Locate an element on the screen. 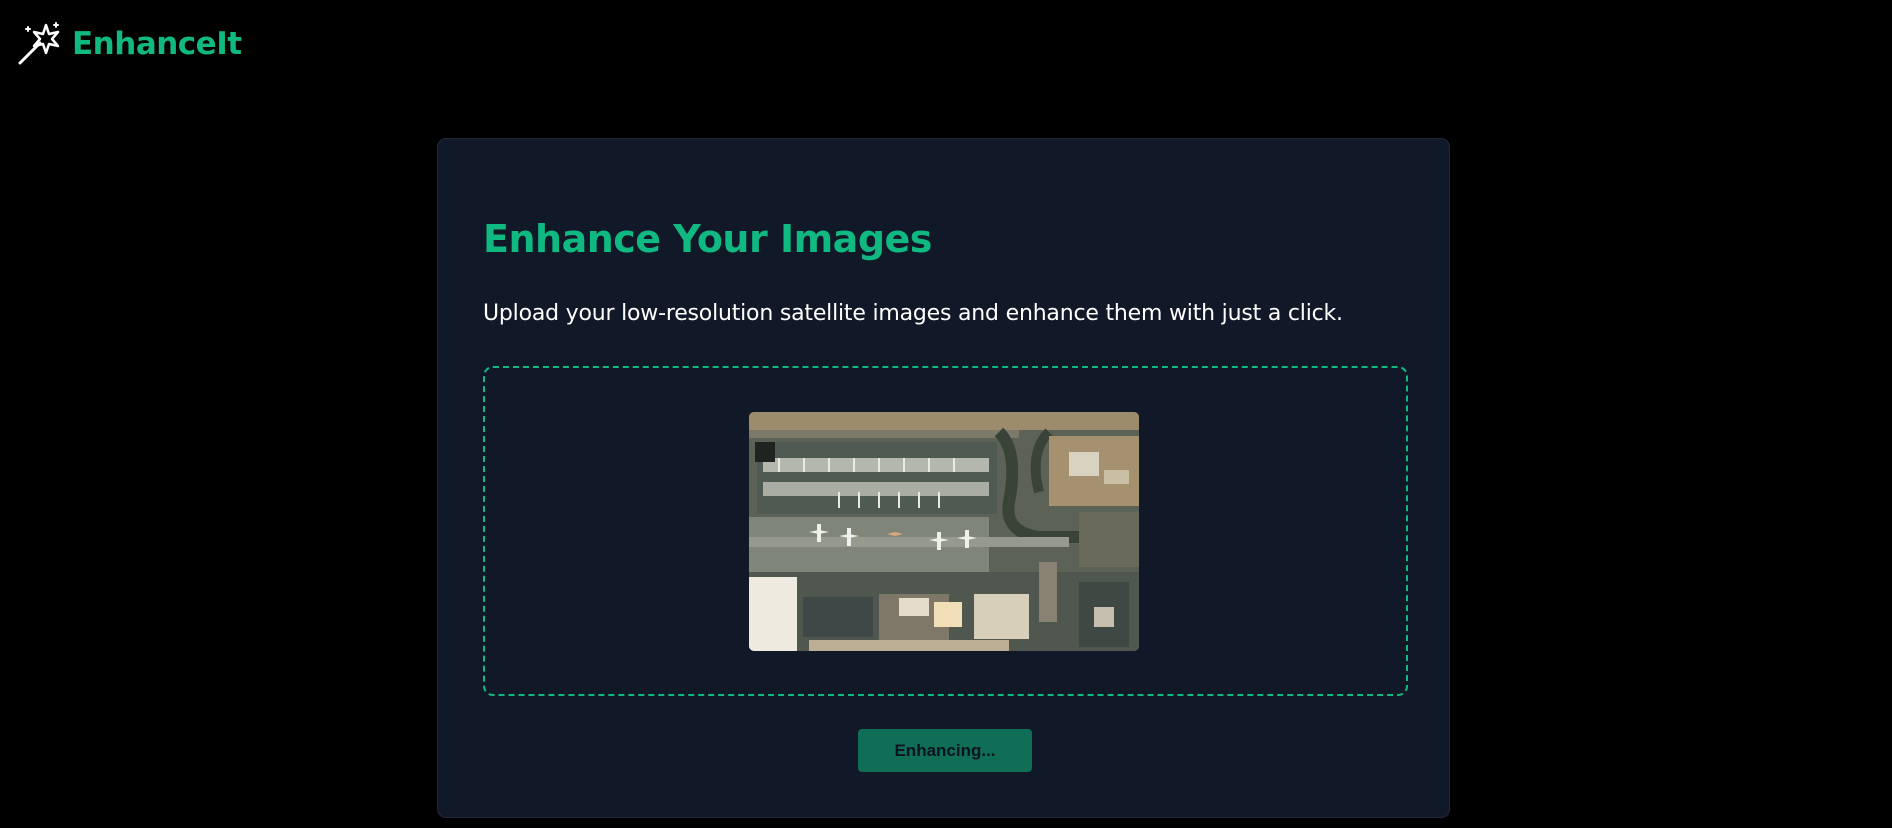 Image resolution: width=1892 pixels, height=828 pixels. satellite-image is located at coordinates (944, 531).